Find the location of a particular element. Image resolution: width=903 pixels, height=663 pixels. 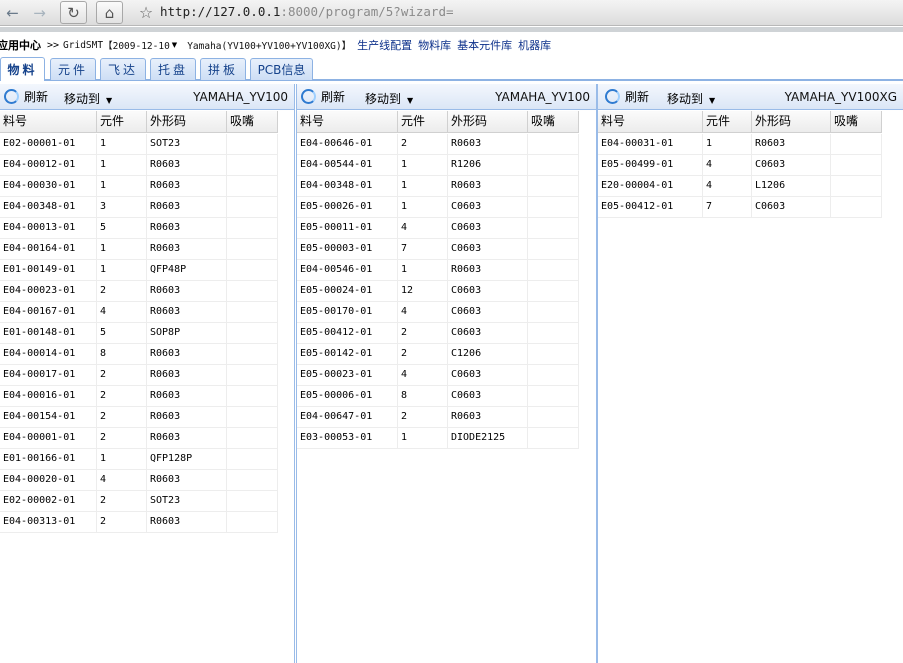

table-row: E05-00006-01 8 C0603 is located at coordinates (438, 396).